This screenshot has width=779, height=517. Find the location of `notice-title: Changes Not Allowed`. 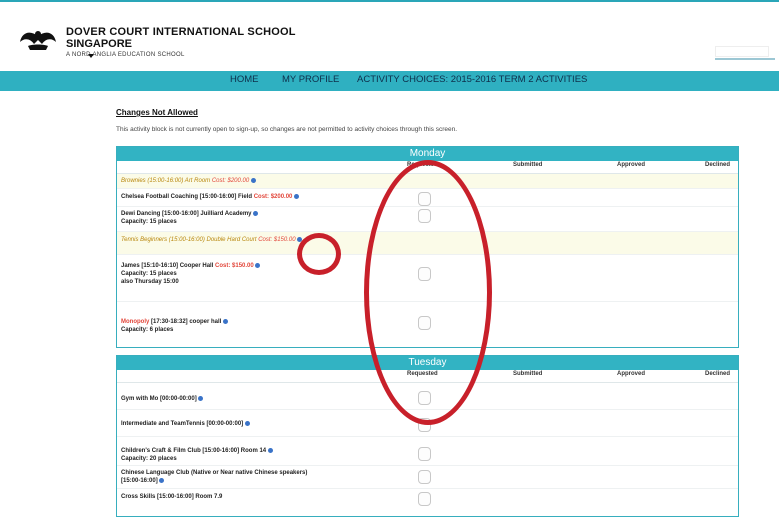

notice-title: Changes Not Allowed is located at coordinates (157, 112).